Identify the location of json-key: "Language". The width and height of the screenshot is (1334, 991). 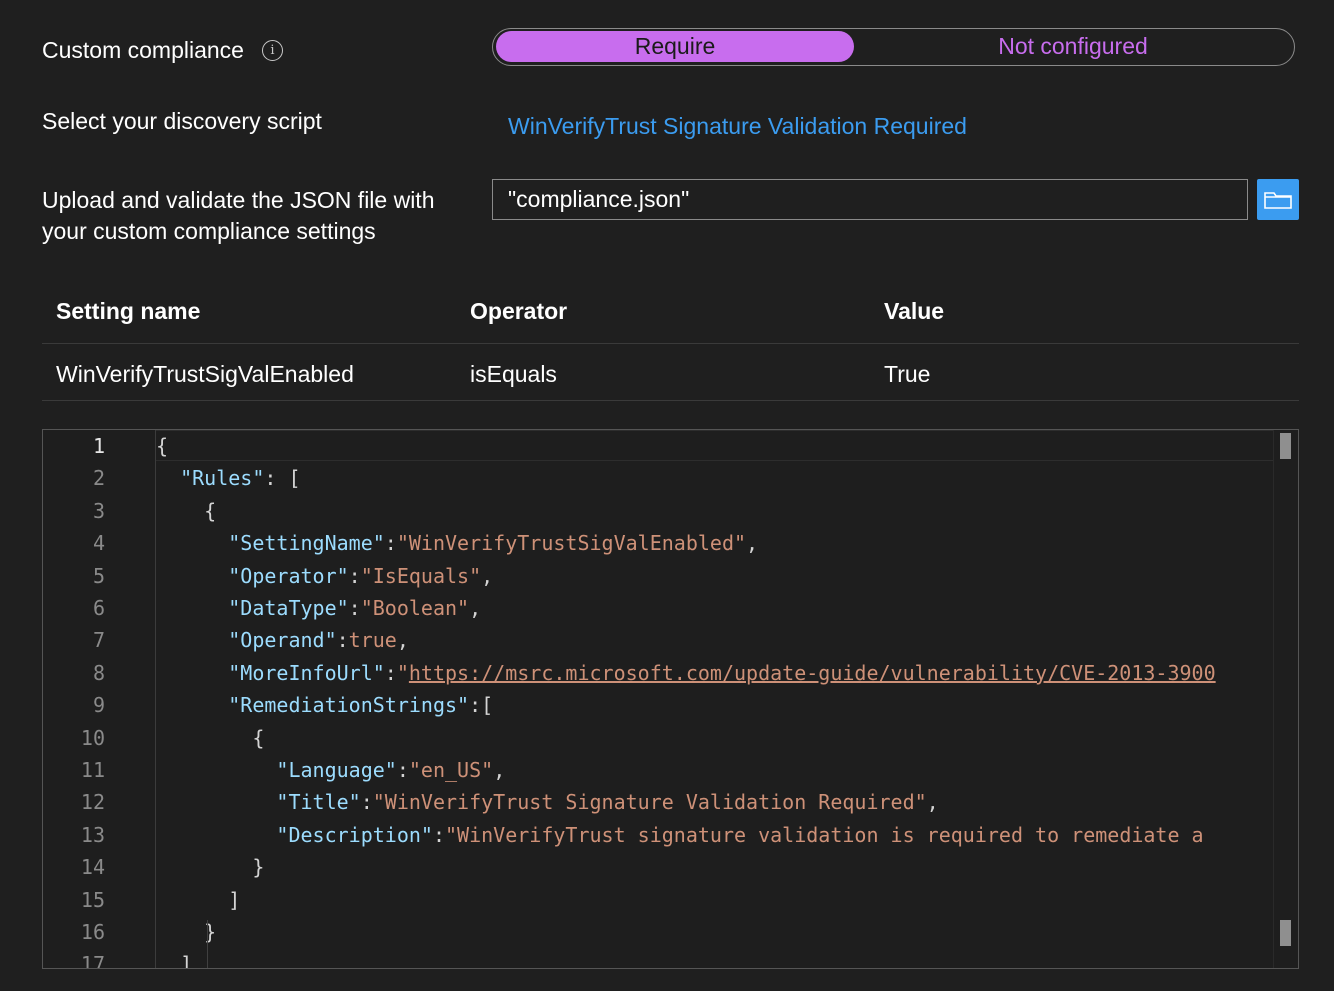
(336, 770).